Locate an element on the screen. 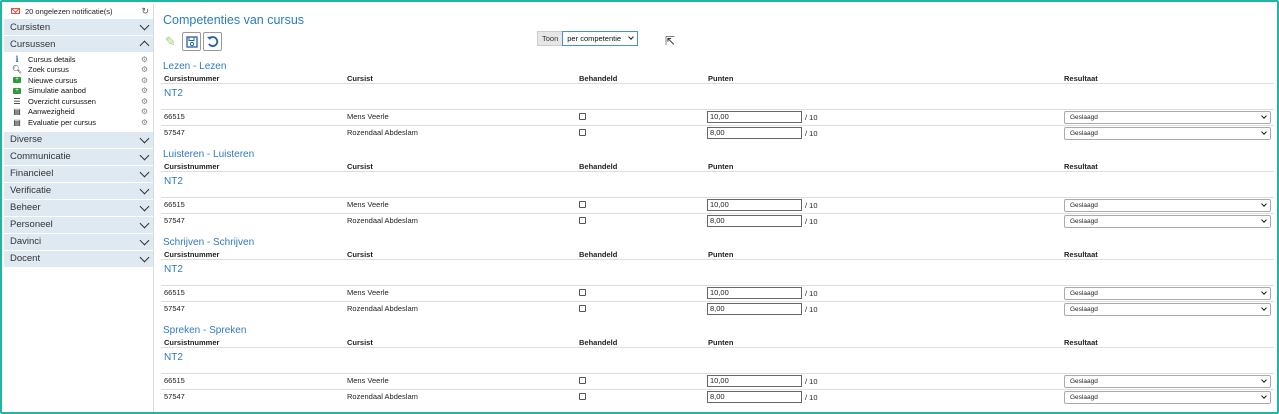 The height and width of the screenshot is (414, 1279). points-max: / 10 is located at coordinates (811, 397).